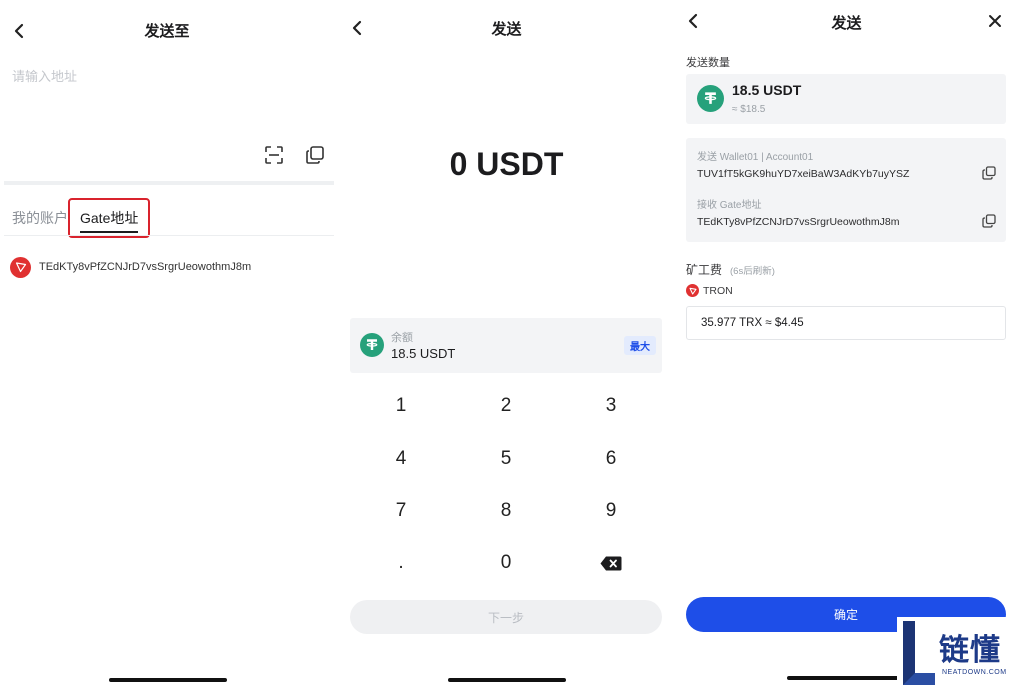 Image resolution: width=1015 pixels, height=689 pixels. Describe the element at coordinates (401, 406) in the screenshot. I see `keypad-key-1: 1` at that location.